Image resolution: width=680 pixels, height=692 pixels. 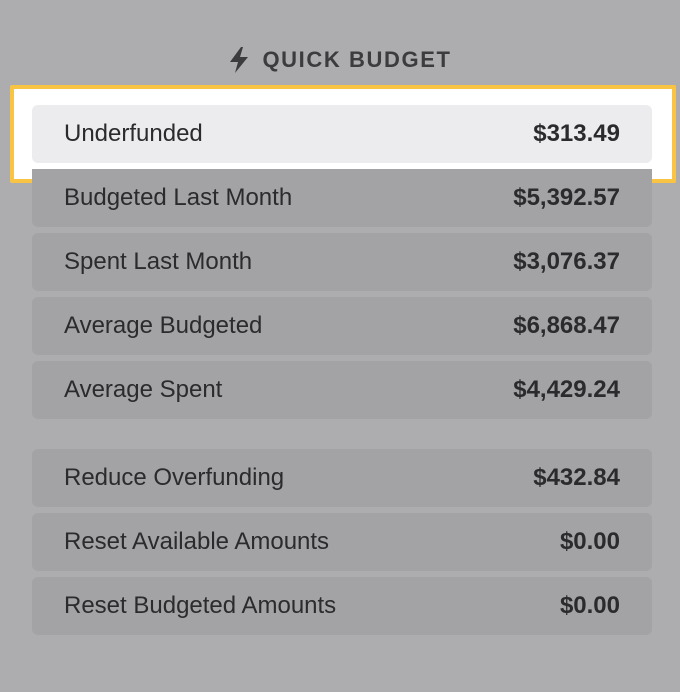 I want to click on quick-budget-header: QUICK BUDGET, so click(x=340, y=60).